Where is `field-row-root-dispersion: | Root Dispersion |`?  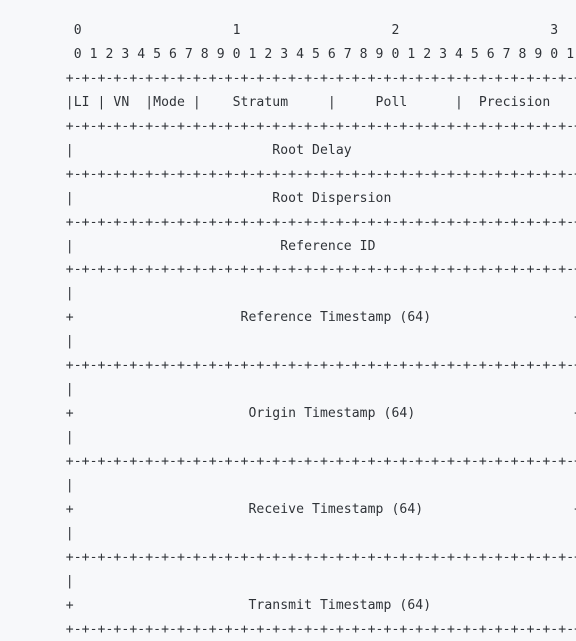 field-row-root-dispersion: | Root Dispersion | is located at coordinates (305, 198).